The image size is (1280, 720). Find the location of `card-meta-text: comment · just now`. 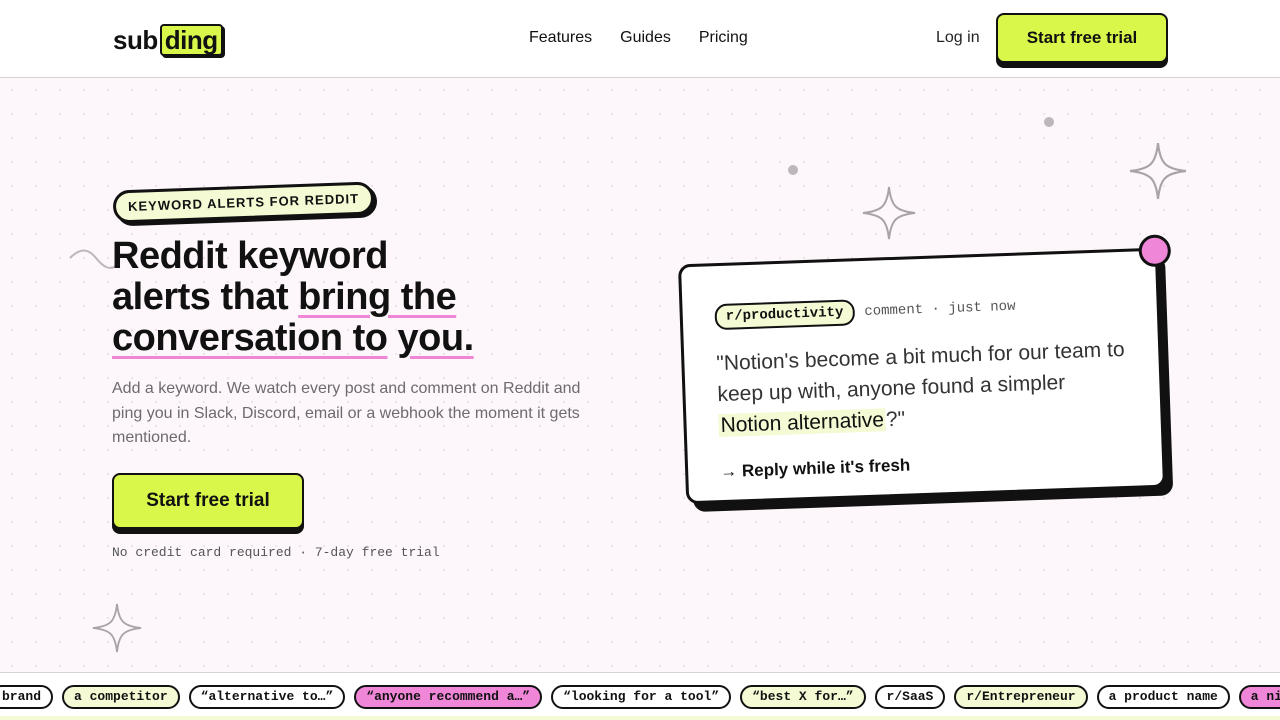

card-meta-text: comment · just now is located at coordinates (940, 309).